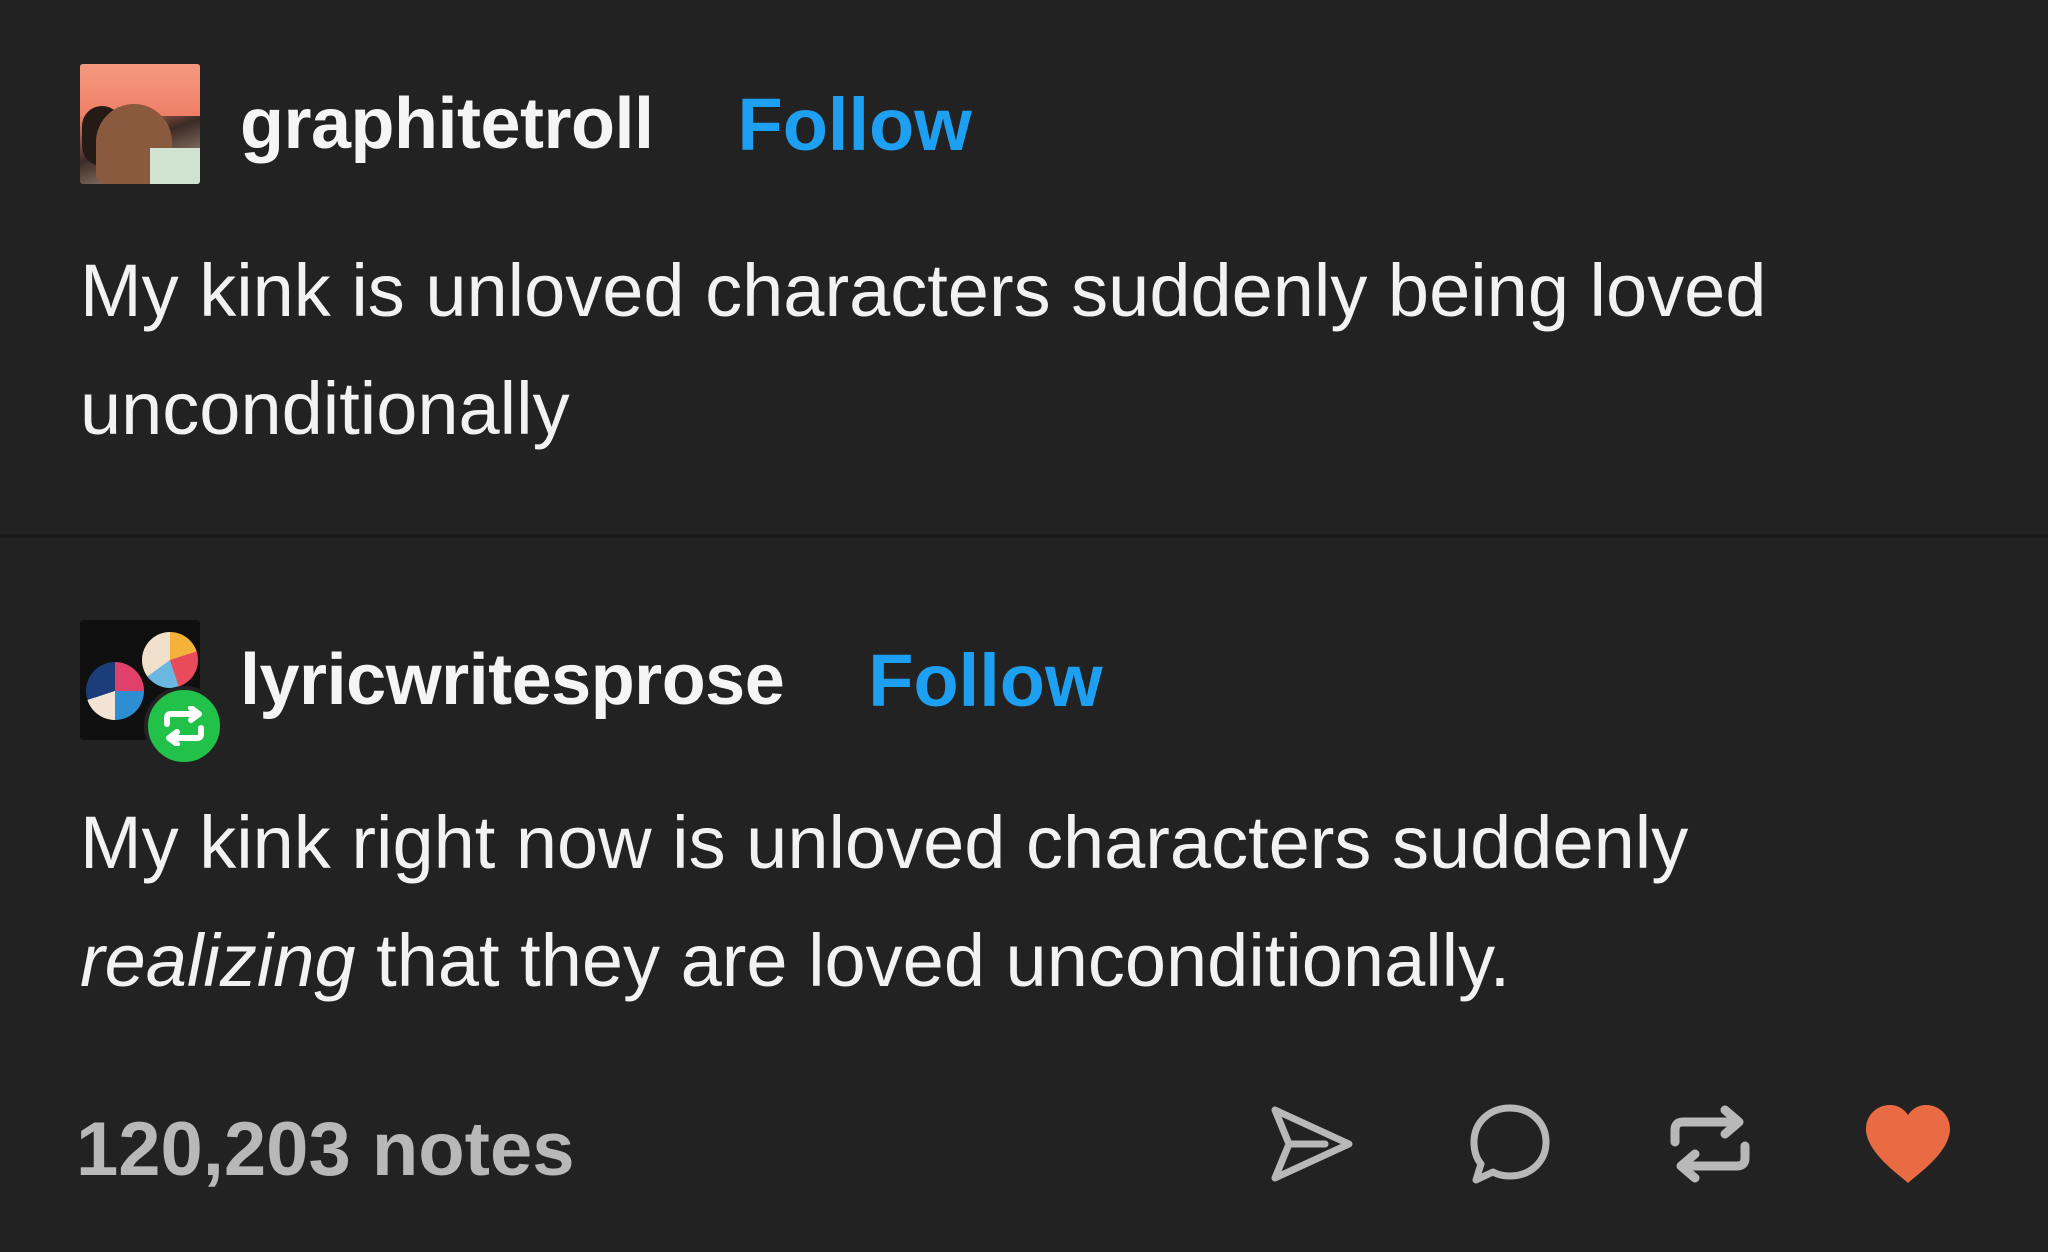 The width and height of the screenshot is (2048, 1252). Describe the element at coordinates (184, 726) in the screenshot. I see `reblog-badge-icon` at that location.